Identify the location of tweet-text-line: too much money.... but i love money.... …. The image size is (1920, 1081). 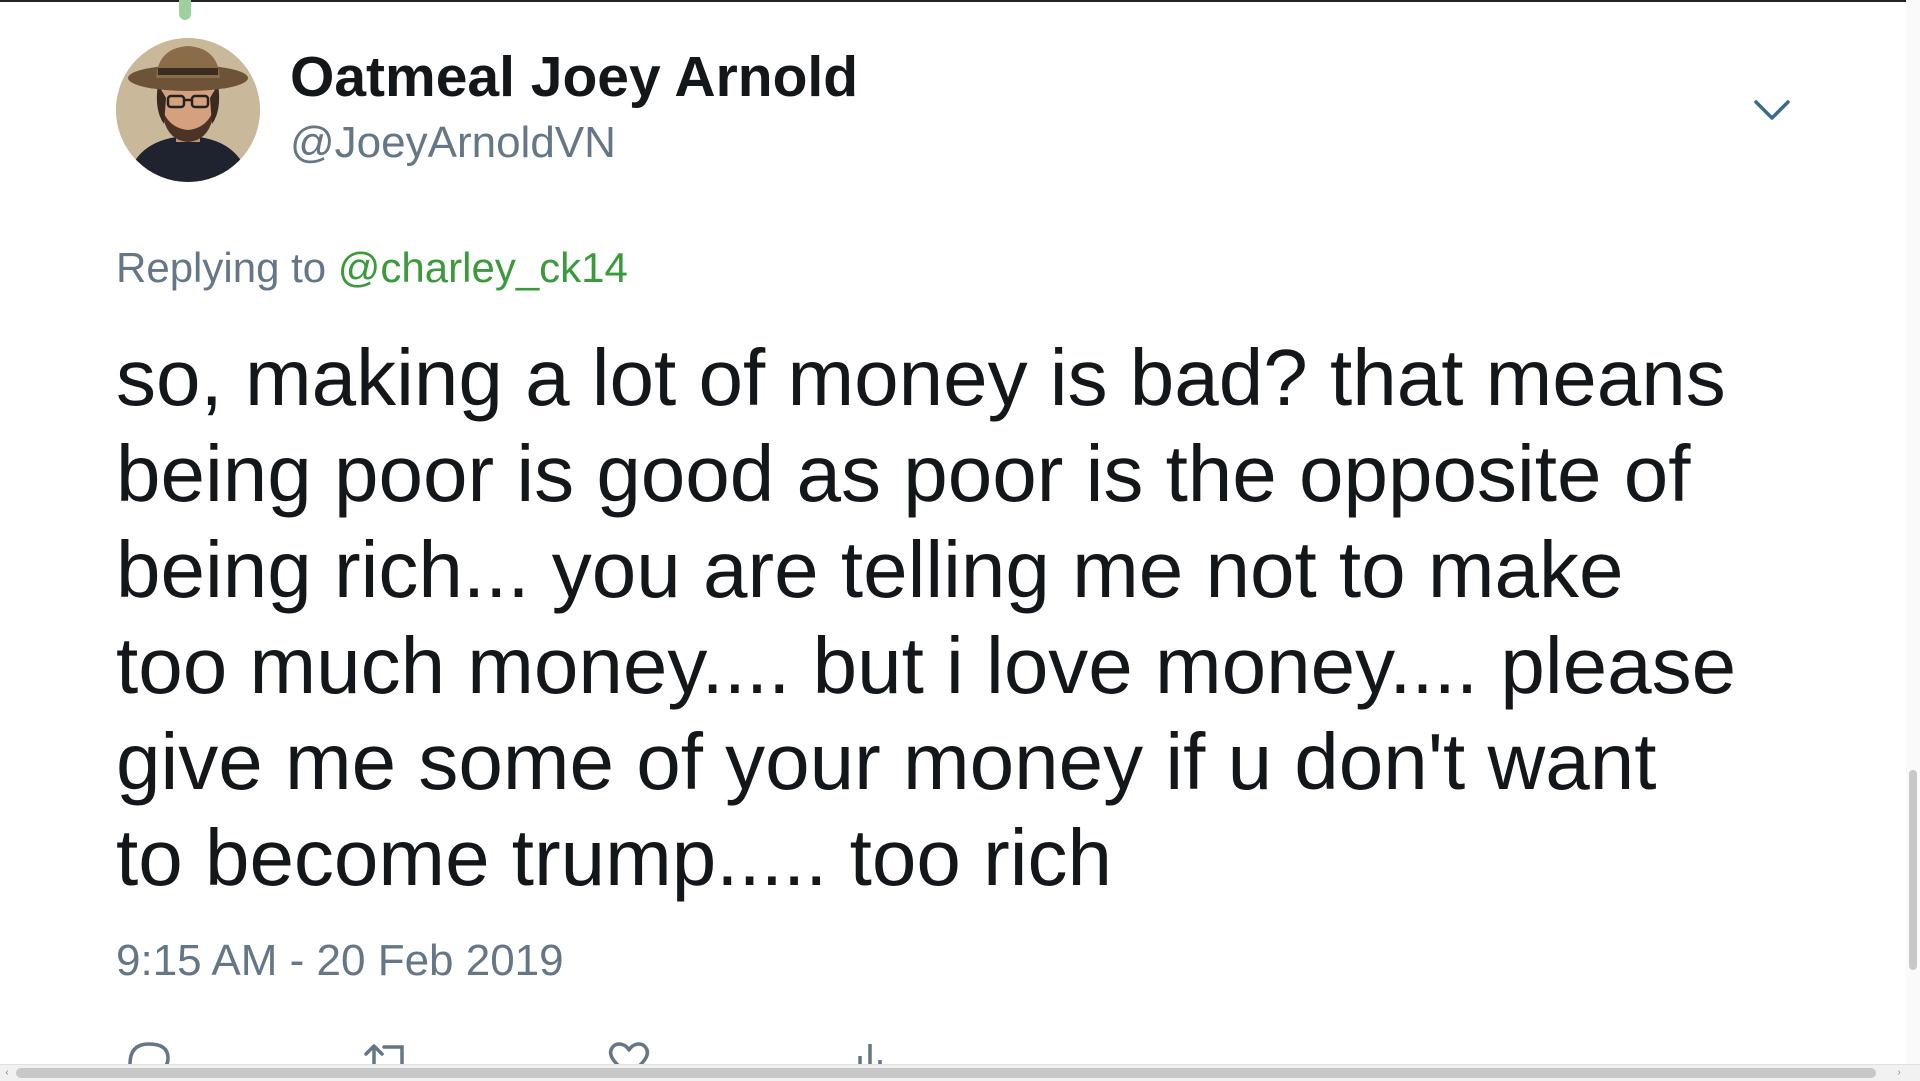
(926, 665).